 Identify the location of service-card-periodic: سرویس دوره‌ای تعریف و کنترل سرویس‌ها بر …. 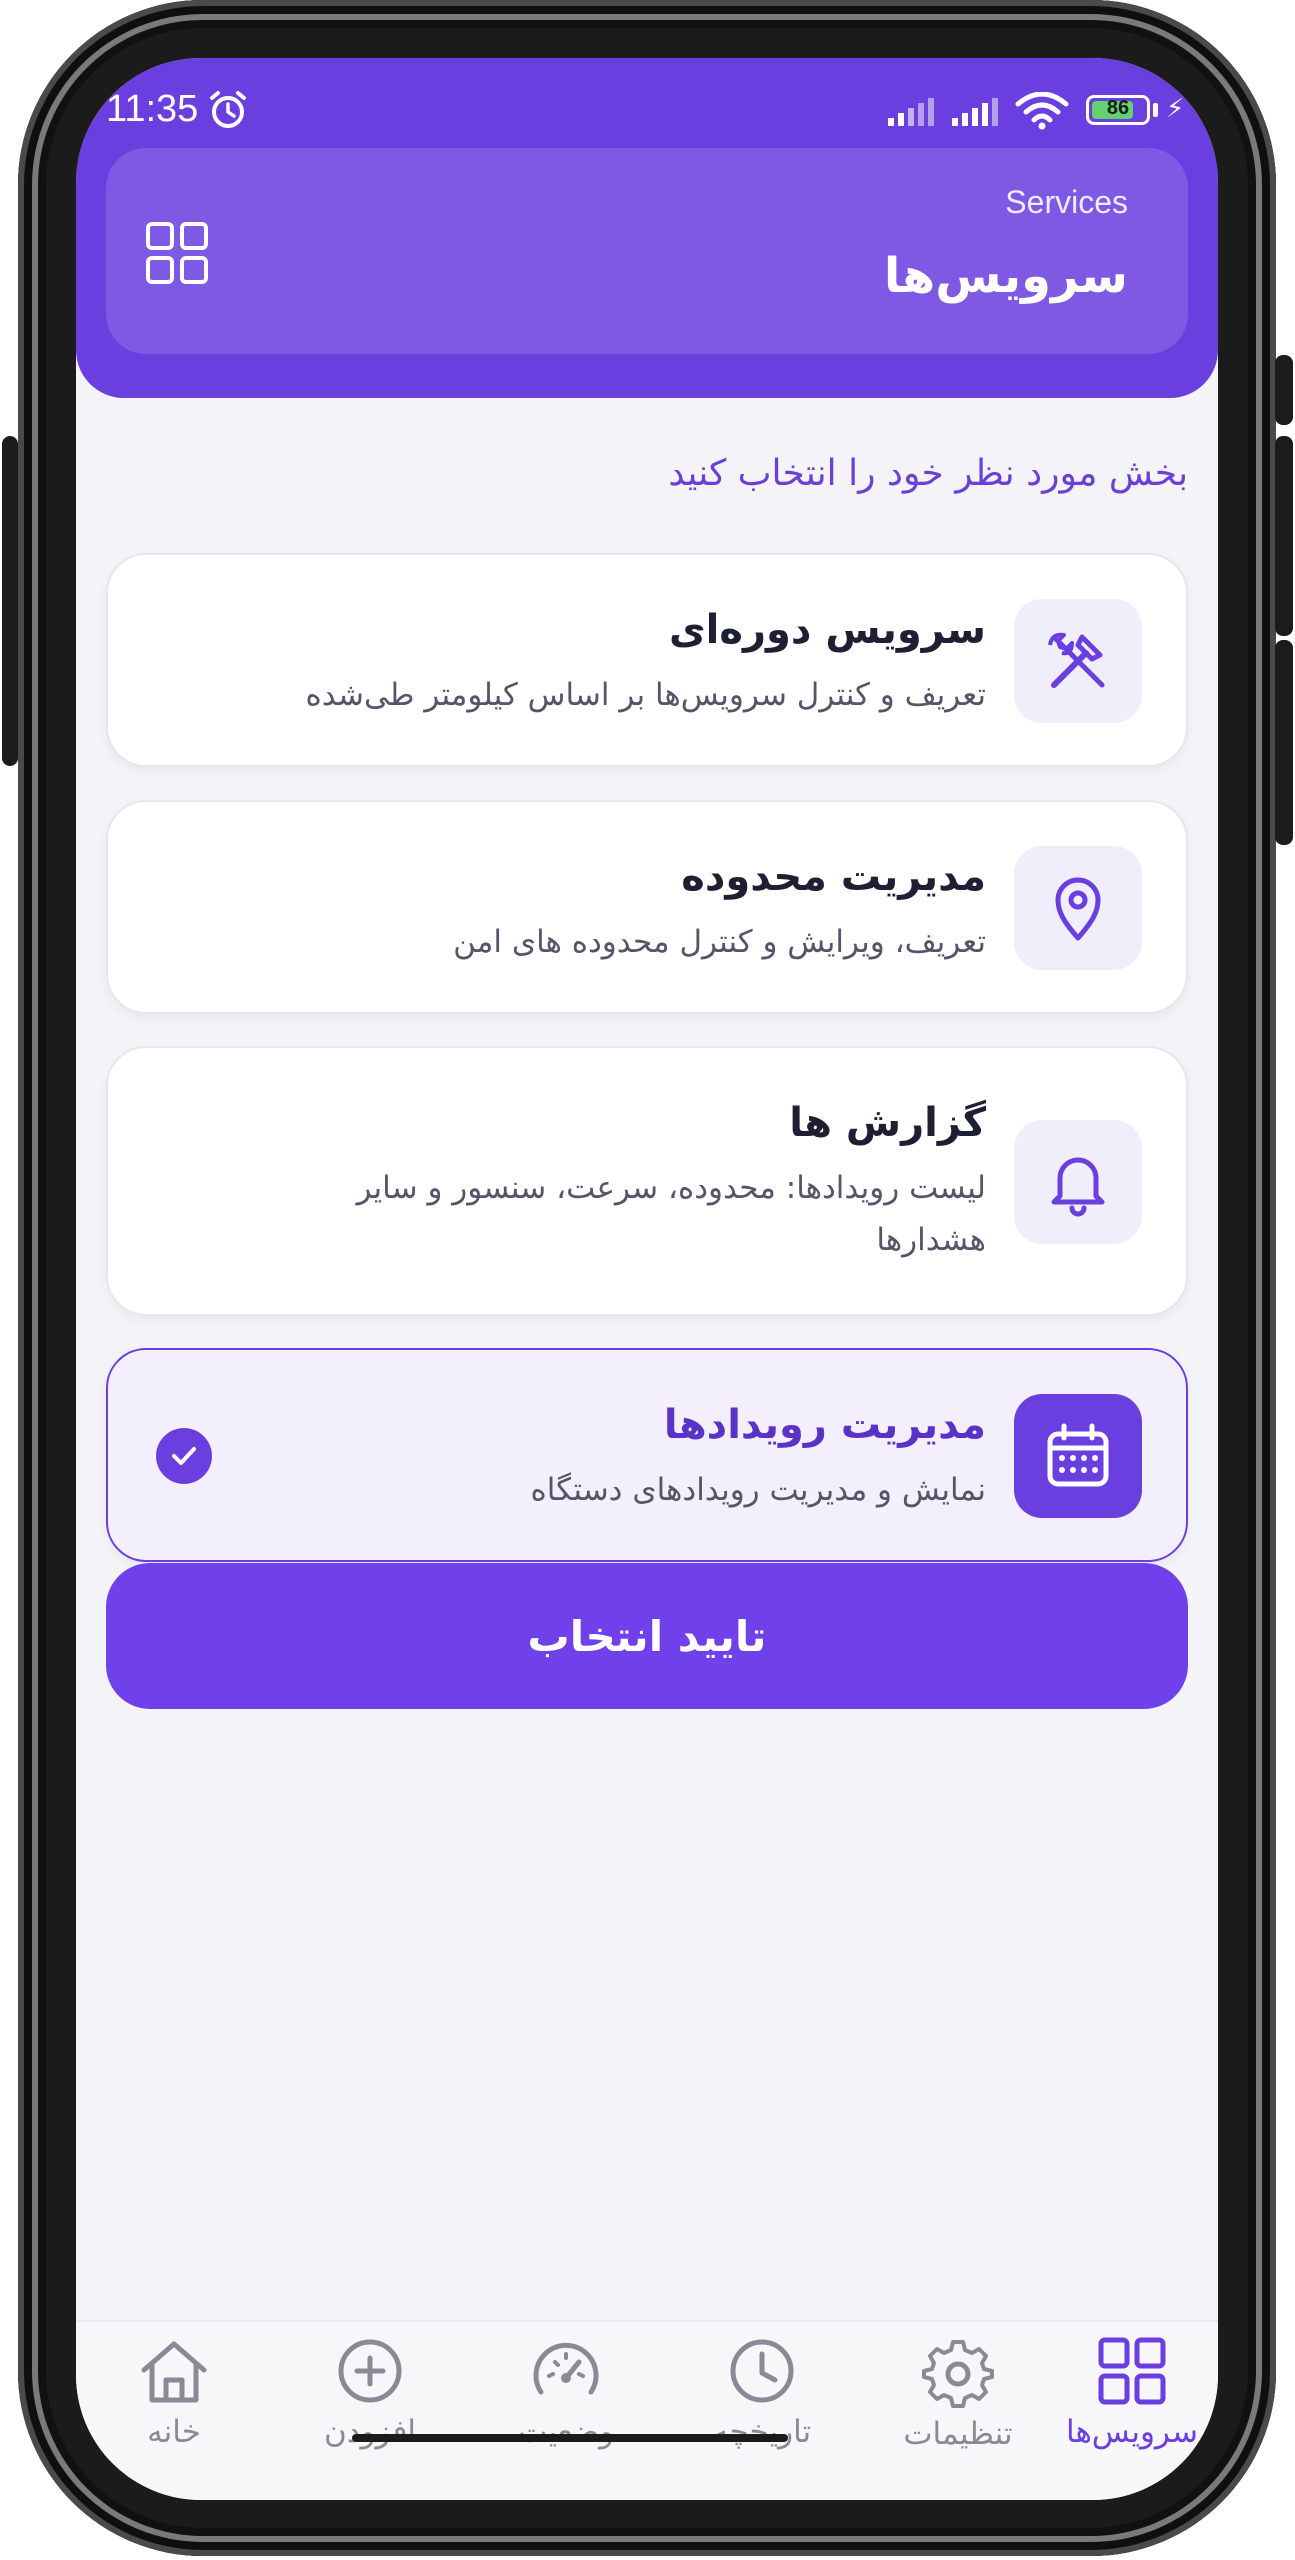
(647, 660).